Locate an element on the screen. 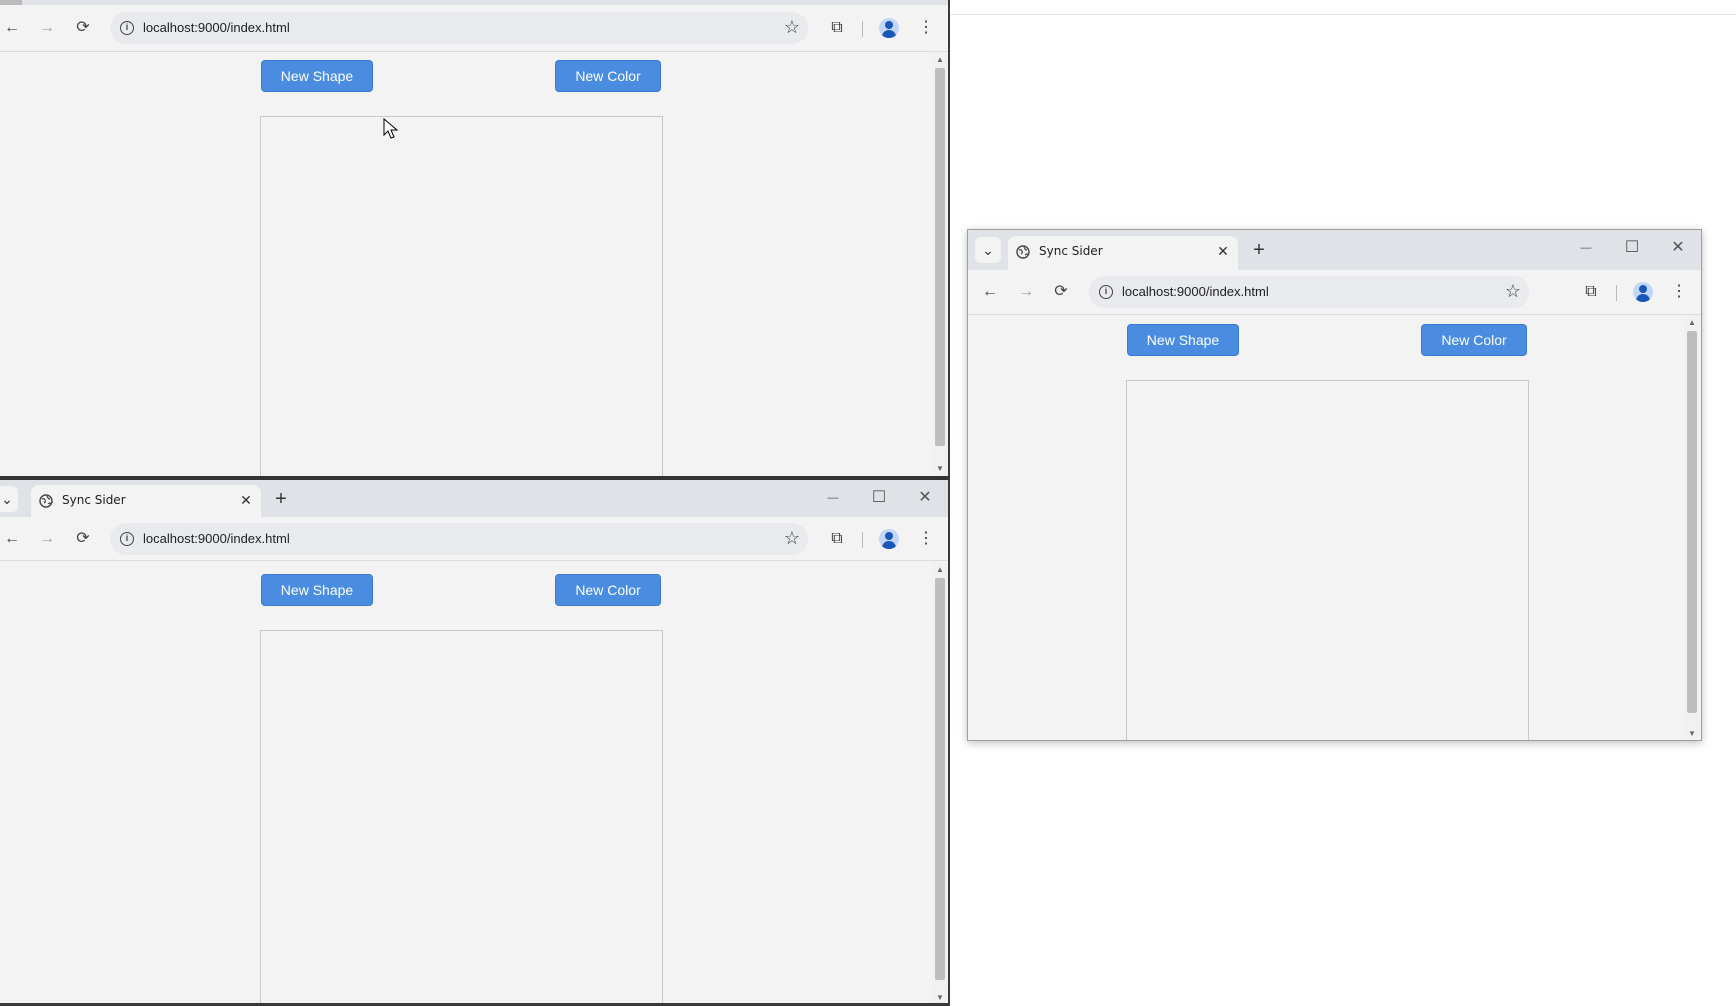  background-divider is located at coordinates (1343, 14).